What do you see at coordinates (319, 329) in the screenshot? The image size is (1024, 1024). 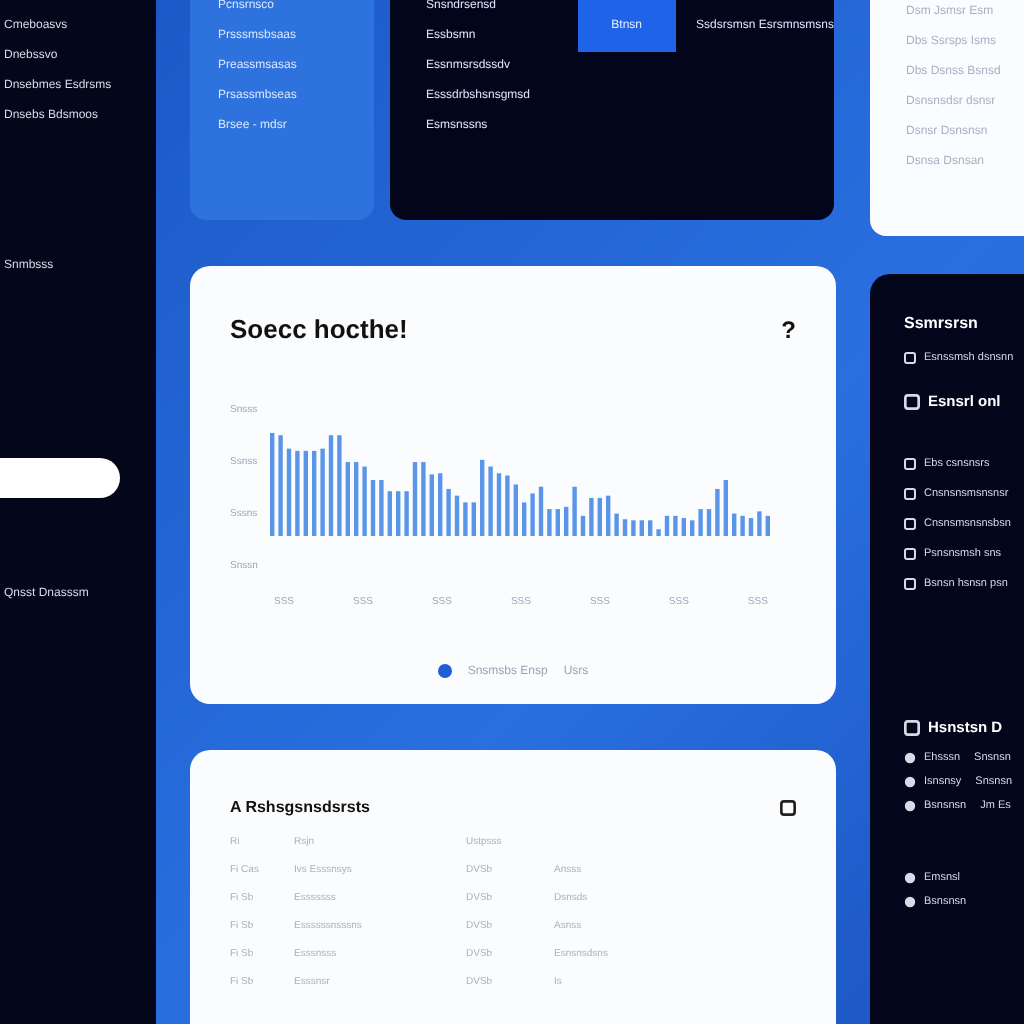 I see `card-title: Soecc hocthe!` at bounding box center [319, 329].